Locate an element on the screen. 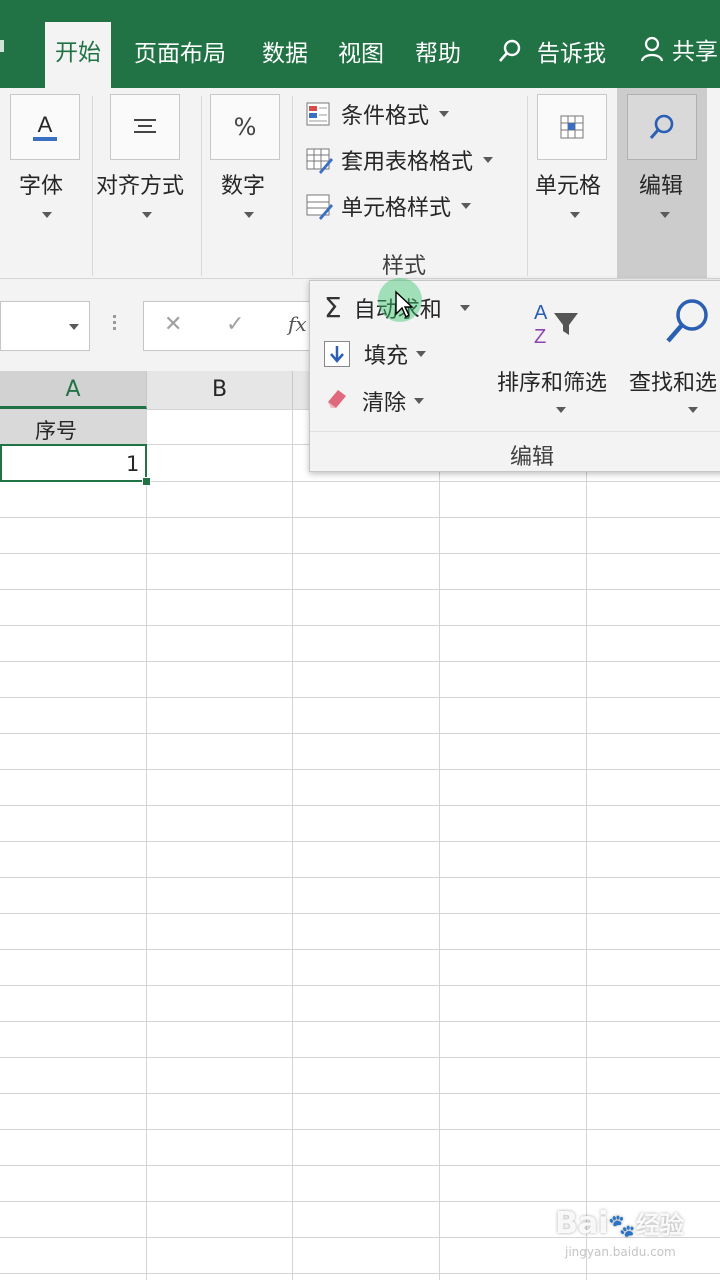  clear-label: 清除 is located at coordinates (384, 403).